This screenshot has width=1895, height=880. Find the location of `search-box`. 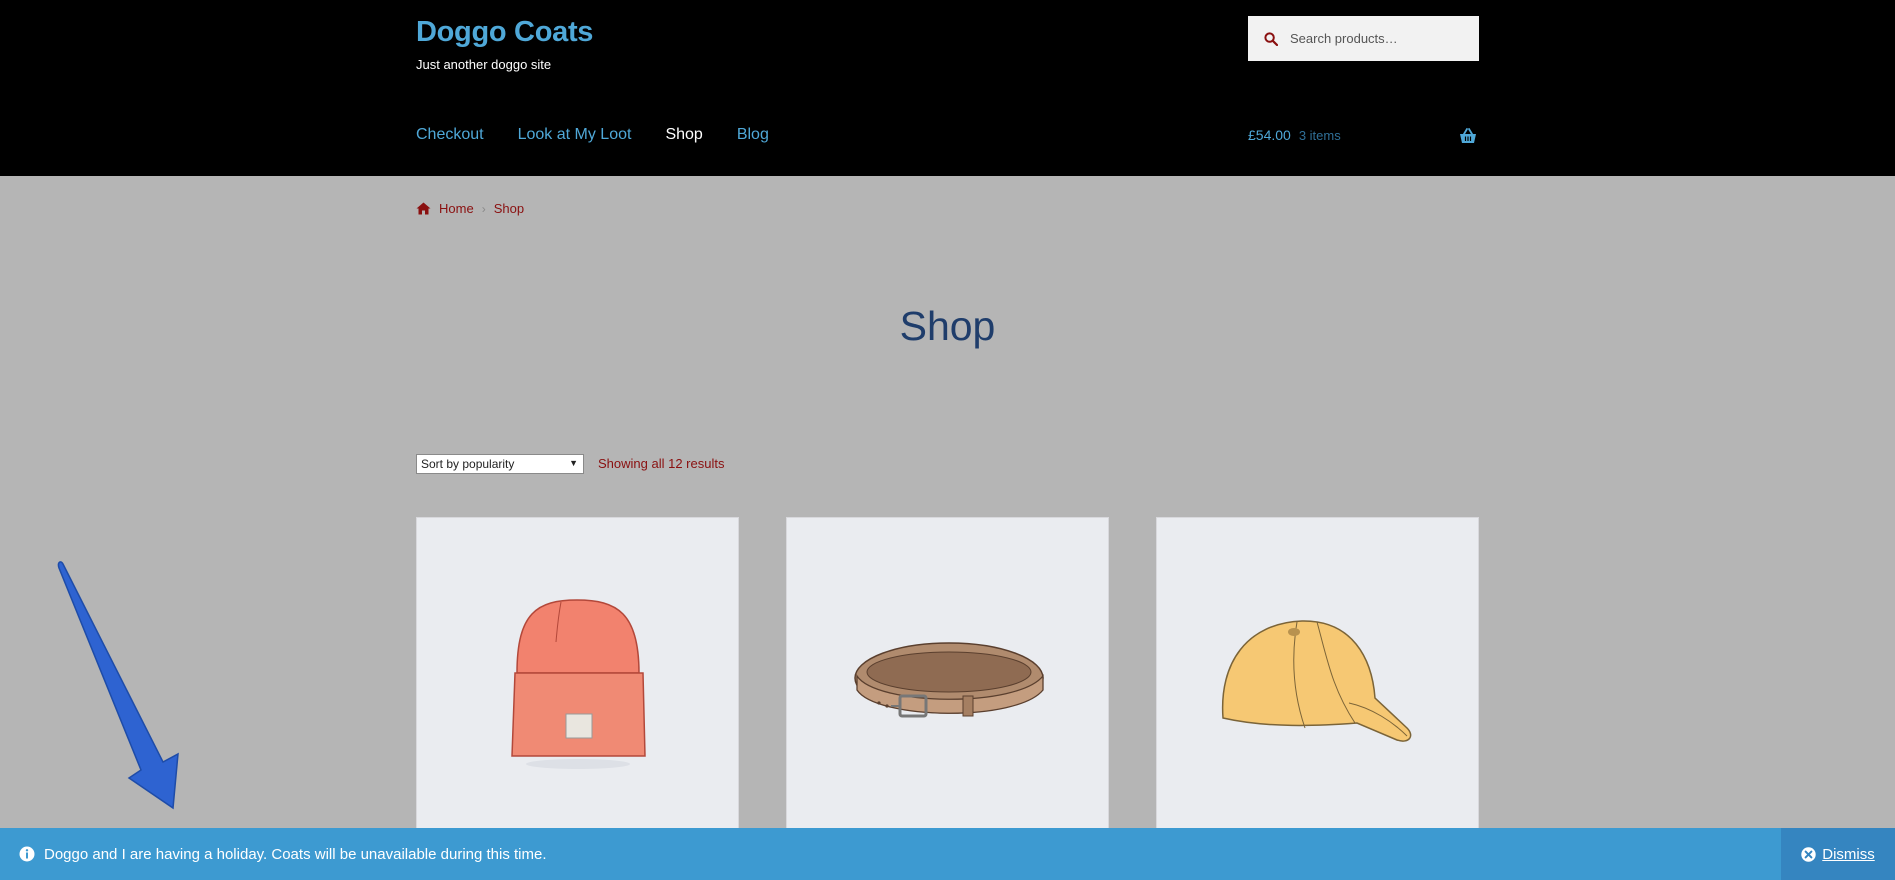

search-box is located at coordinates (1363, 38).